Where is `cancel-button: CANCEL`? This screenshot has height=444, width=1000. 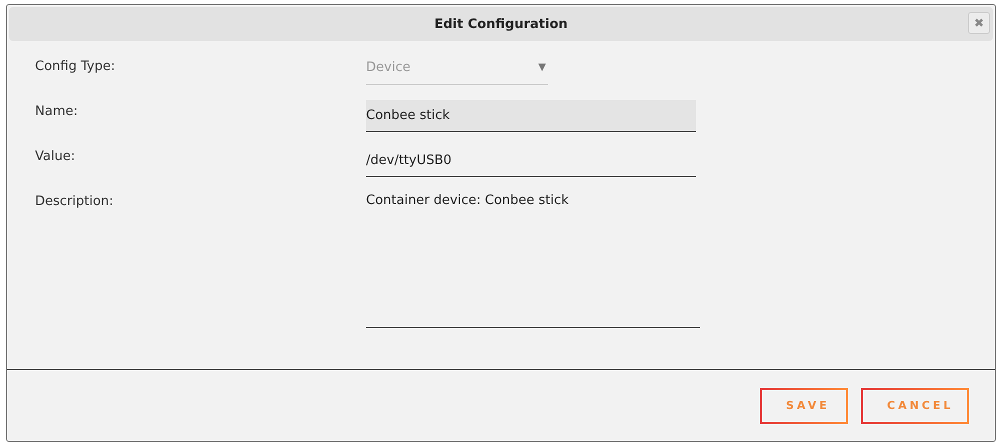
cancel-button: CANCEL is located at coordinates (915, 406).